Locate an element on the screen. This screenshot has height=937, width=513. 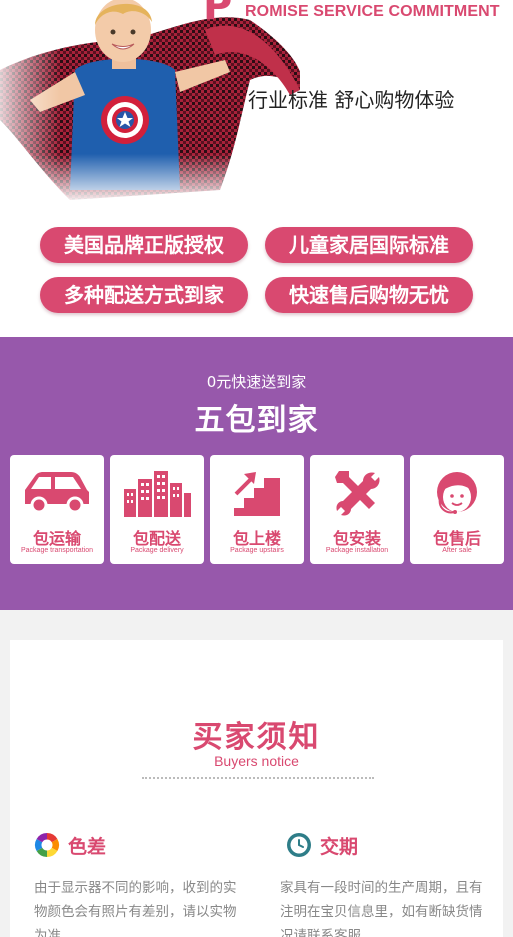
stairs-icon is located at coordinates (257, 493).